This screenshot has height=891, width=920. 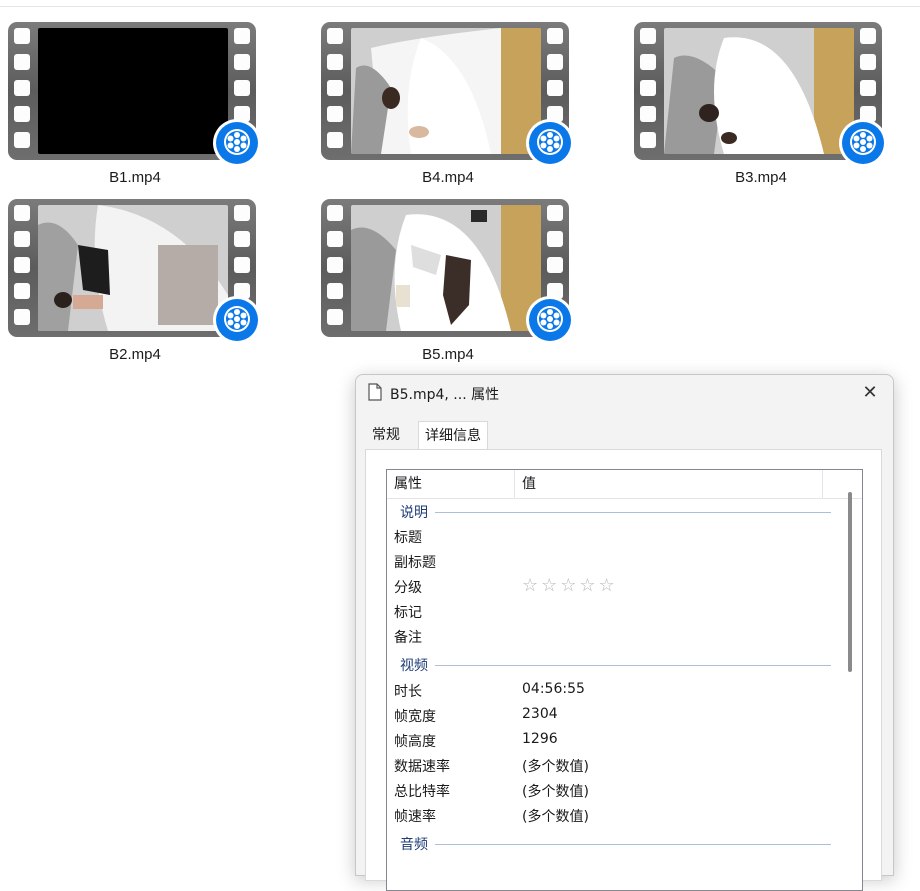 I want to click on file-item-b3: B3.mp4, so click(x=756, y=107).